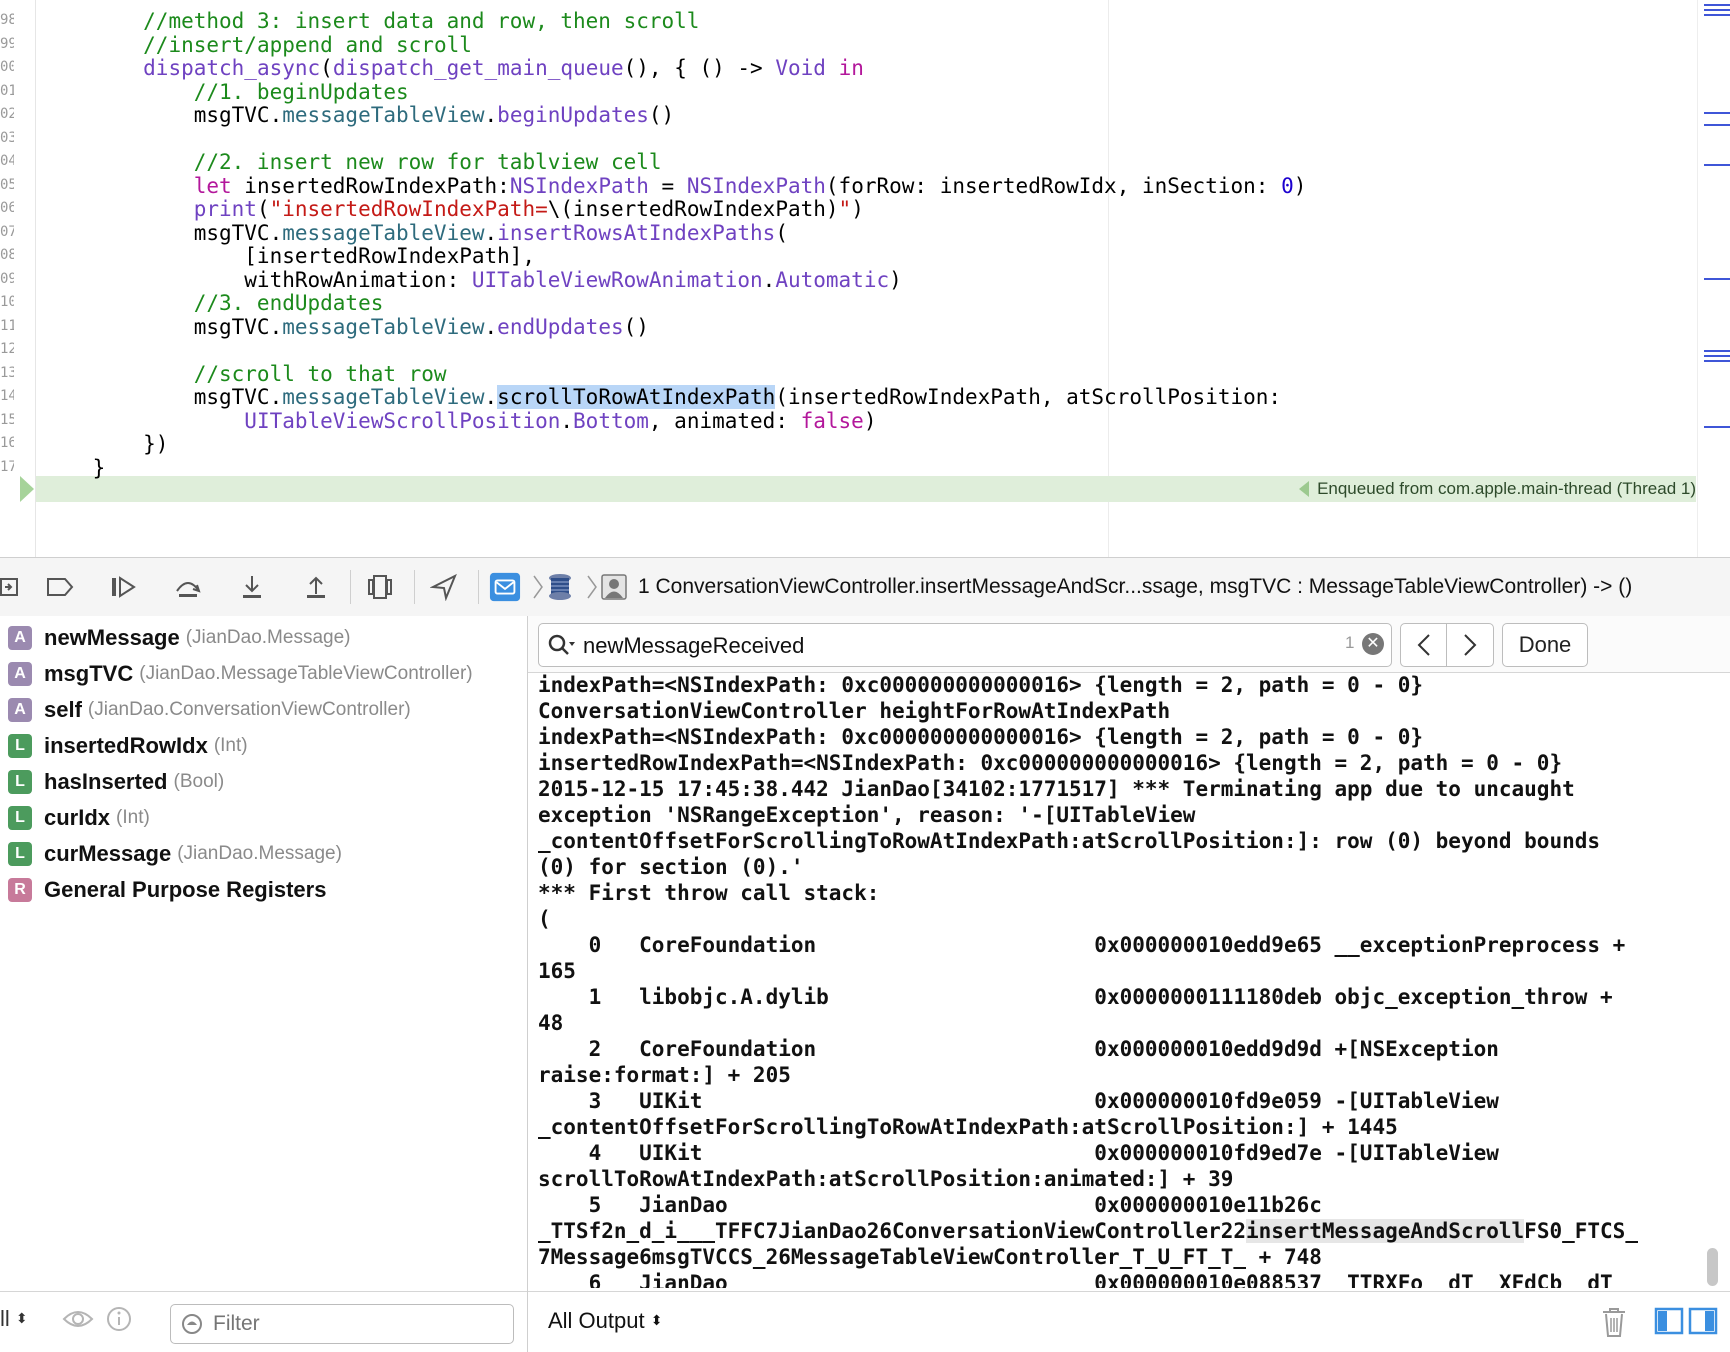 This screenshot has width=1730, height=1352. What do you see at coordinates (263, 209) in the screenshot?
I see `code-token: (` at bounding box center [263, 209].